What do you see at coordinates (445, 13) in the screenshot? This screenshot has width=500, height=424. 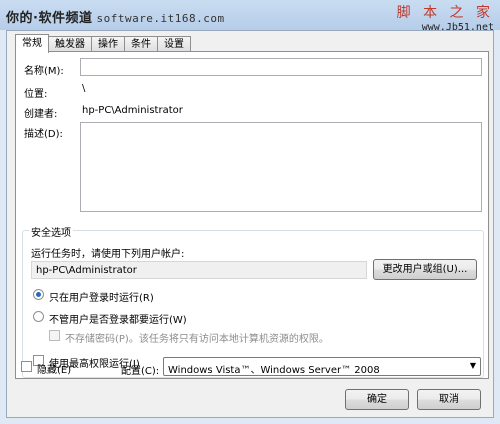 I see `watermark-right-title: 脚 本 之 家` at bounding box center [445, 13].